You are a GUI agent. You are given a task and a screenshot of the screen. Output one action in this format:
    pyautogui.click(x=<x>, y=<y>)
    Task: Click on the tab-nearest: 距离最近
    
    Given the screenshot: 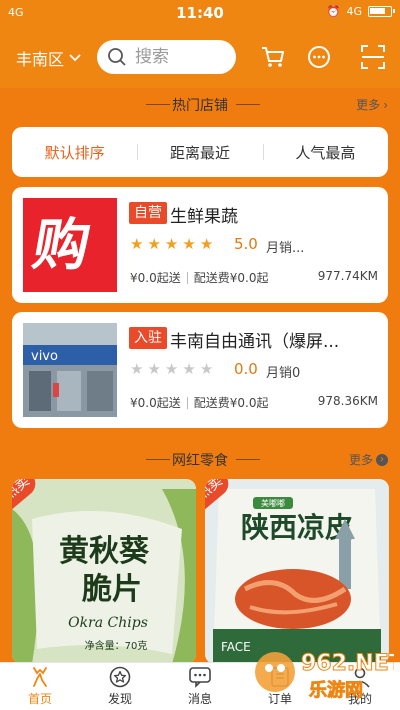 What is the action you would take?
    pyautogui.click(x=199, y=152)
    